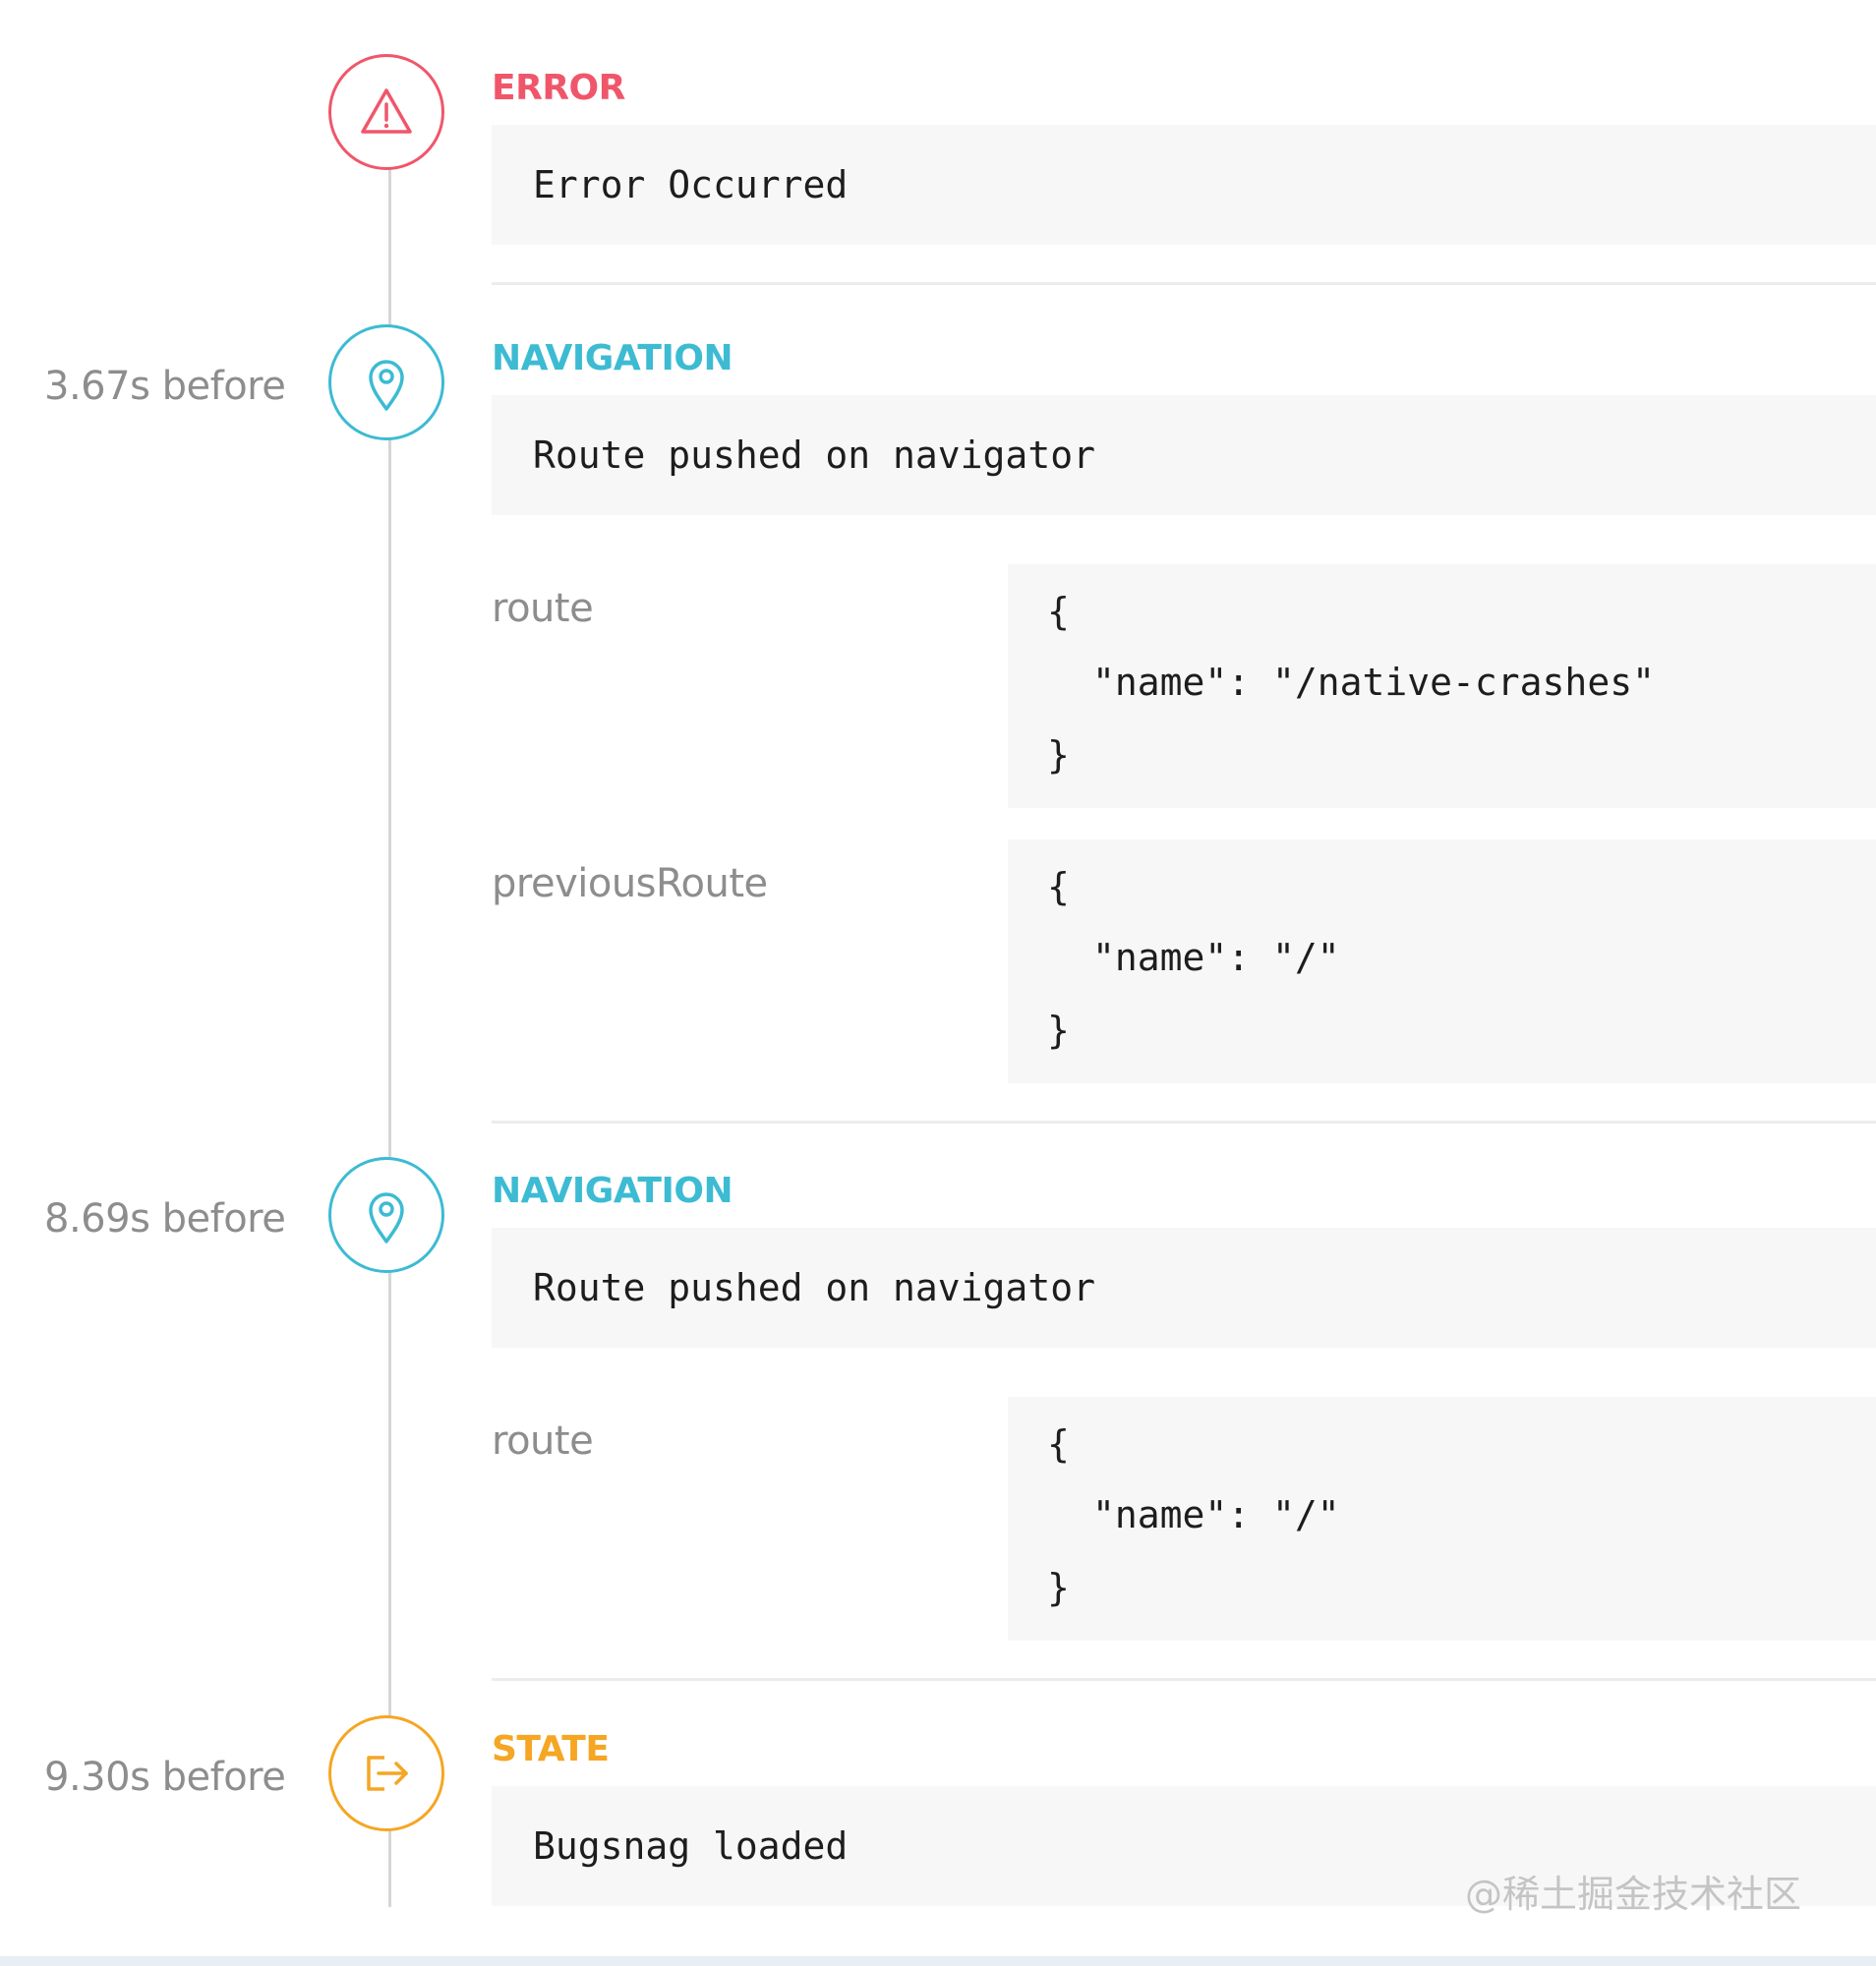 This screenshot has width=1876, height=1966. Describe the element at coordinates (1633, 1894) in the screenshot. I see `watermark: @稀土掘金技术社区` at that location.